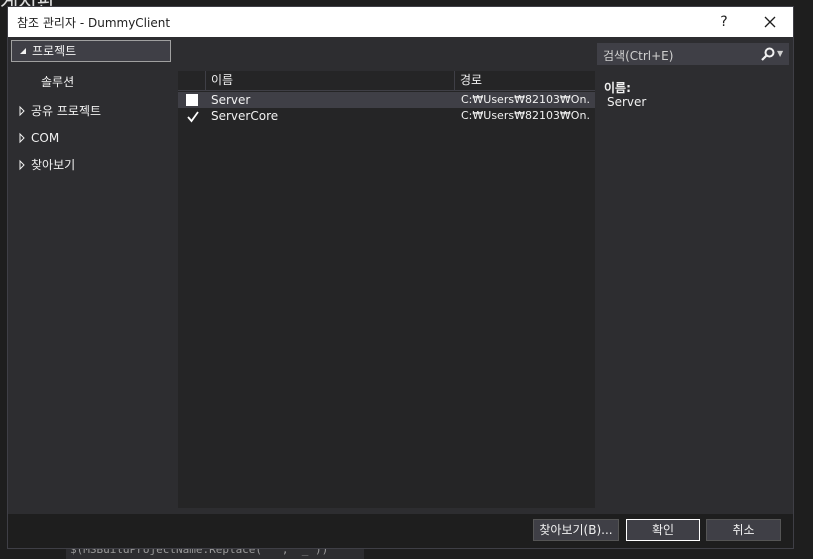 Image resolution: width=813 pixels, height=559 pixels. Describe the element at coordinates (525, 80) in the screenshot. I see `column-header-path: 경로` at that location.